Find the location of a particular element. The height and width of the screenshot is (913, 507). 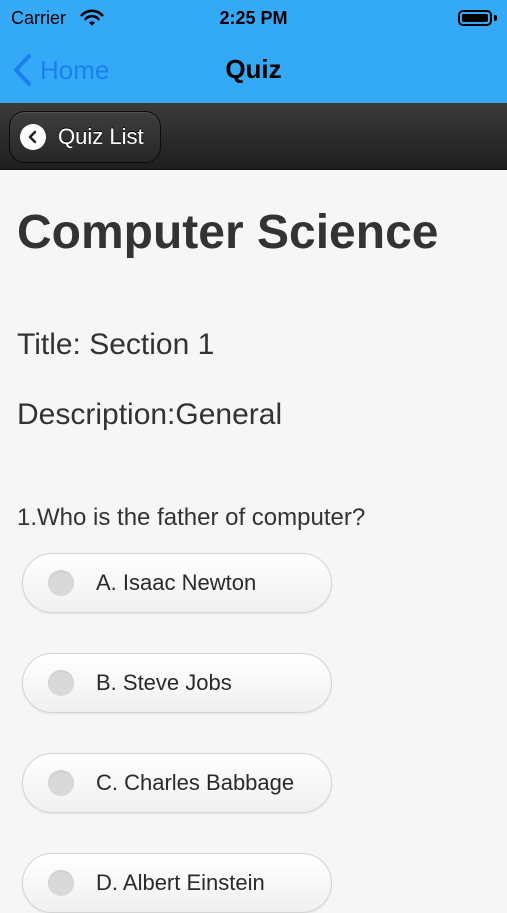

quiz-title: Title: Section 1 is located at coordinates (116, 344).